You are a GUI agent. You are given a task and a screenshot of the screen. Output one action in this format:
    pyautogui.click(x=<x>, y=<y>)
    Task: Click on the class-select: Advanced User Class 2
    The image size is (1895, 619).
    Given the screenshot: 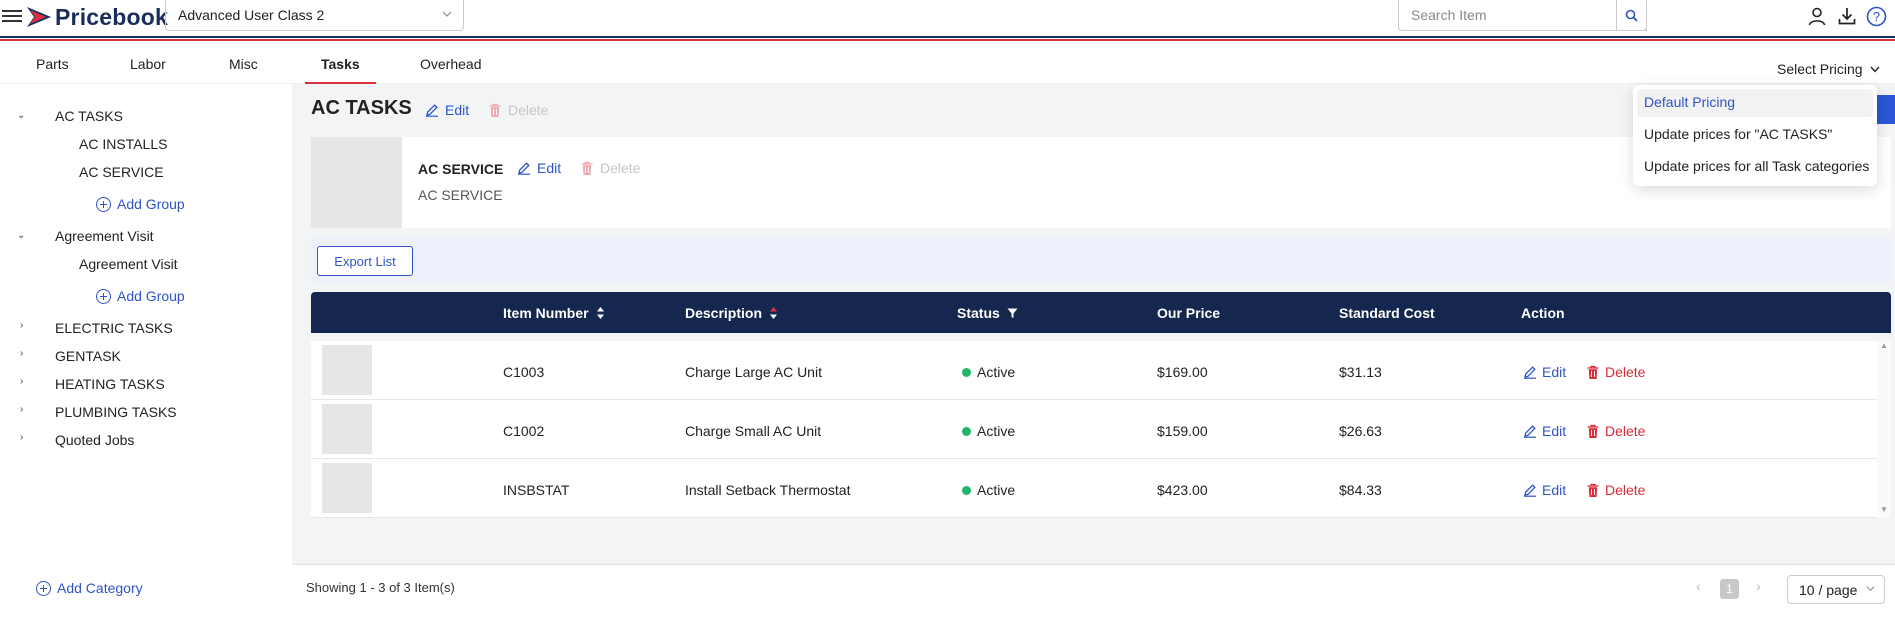 What is the action you would take?
    pyautogui.click(x=314, y=15)
    